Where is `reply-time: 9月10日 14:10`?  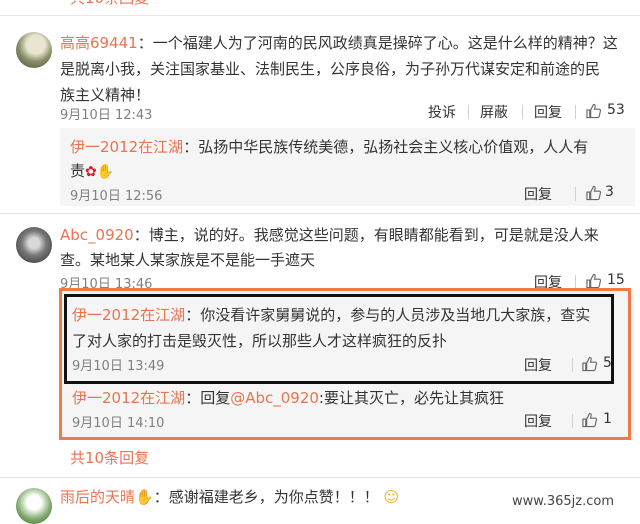 reply-time: 9月10日 14:10 is located at coordinates (118, 423).